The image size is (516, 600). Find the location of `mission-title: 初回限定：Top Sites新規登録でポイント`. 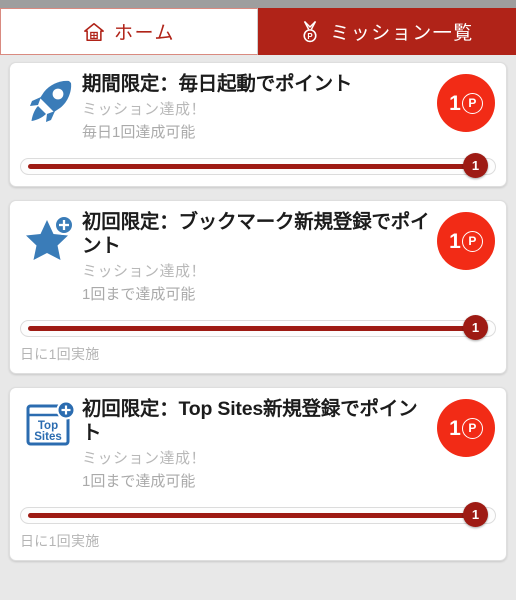

mission-title: 初回限定：Top Sites新規登録でポイント is located at coordinates (250, 421).